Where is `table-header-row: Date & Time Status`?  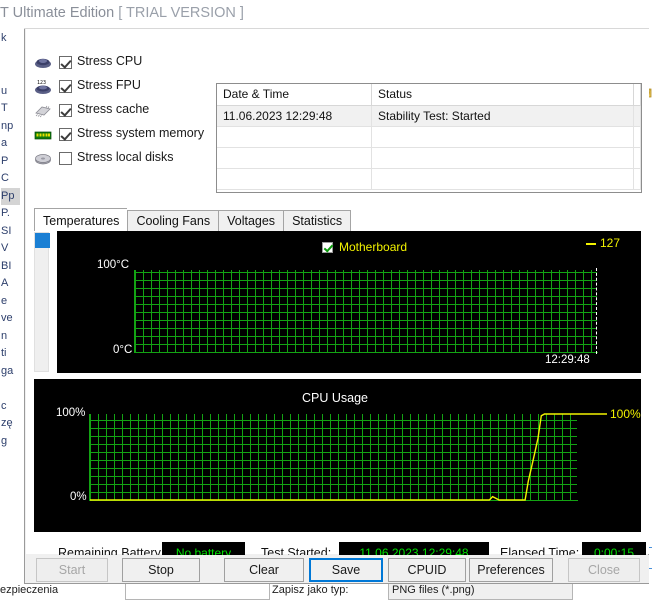 table-header-row: Date & Time Status is located at coordinates (429, 95).